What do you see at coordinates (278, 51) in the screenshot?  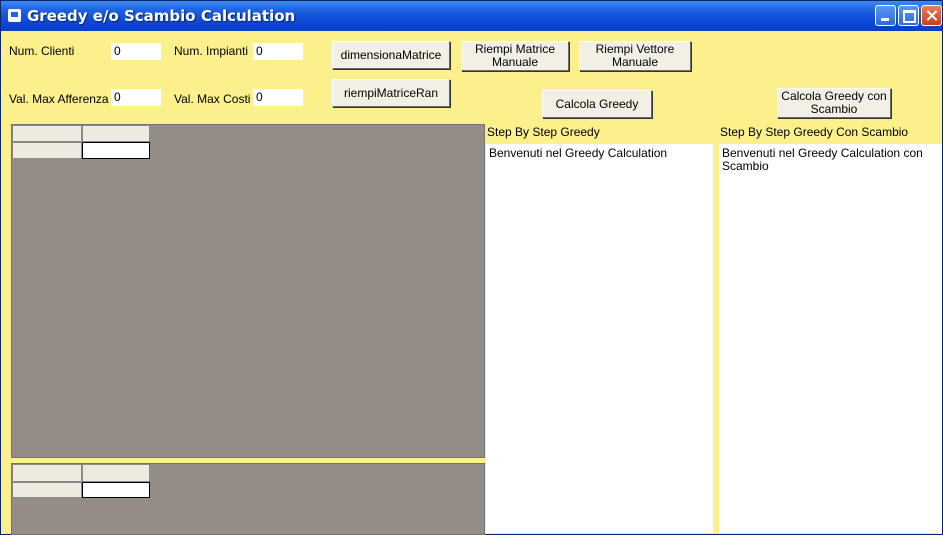 I see `num-impianti-field` at bounding box center [278, 51].